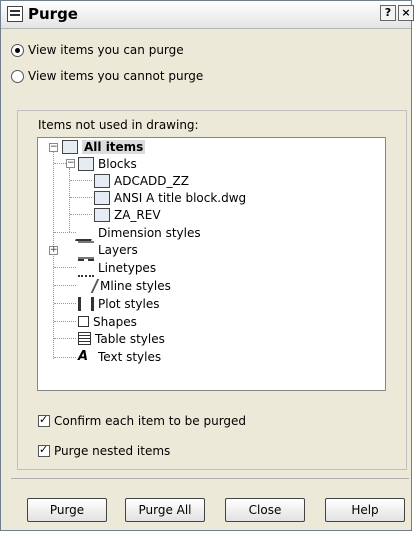 The height and width of the screenshot is (533, 414). Describe the element at coordinates (86, 267) in the screenshot. I see `linetypes-icon` at that location.